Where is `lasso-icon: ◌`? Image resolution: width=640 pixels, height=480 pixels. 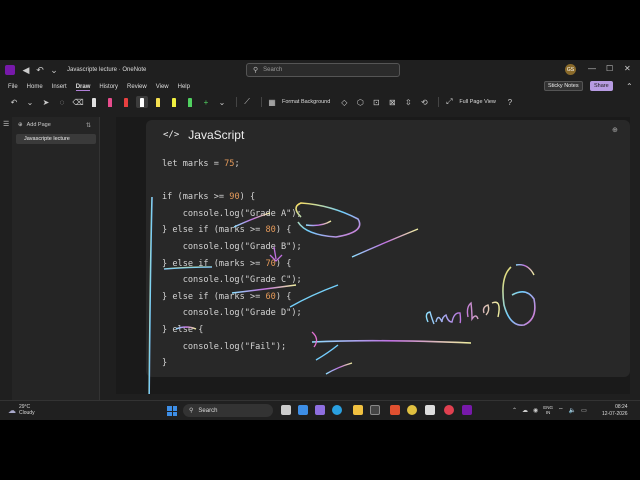
lasso-icon: ◌ is located at coordinates (62, 102).